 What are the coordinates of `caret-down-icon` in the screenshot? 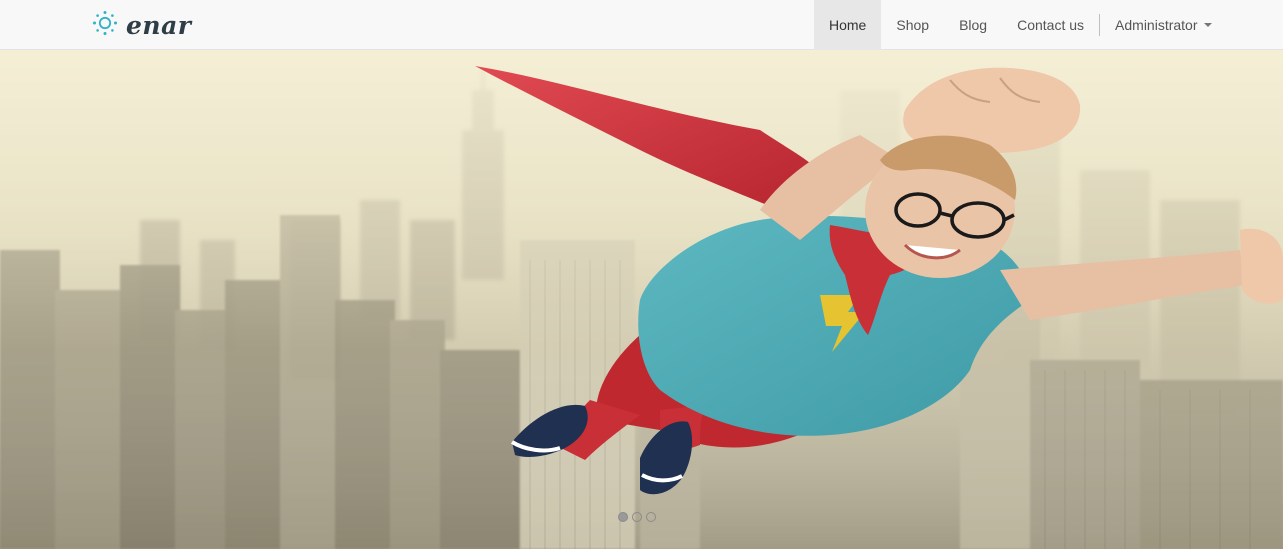 It's located at (1207, 25).